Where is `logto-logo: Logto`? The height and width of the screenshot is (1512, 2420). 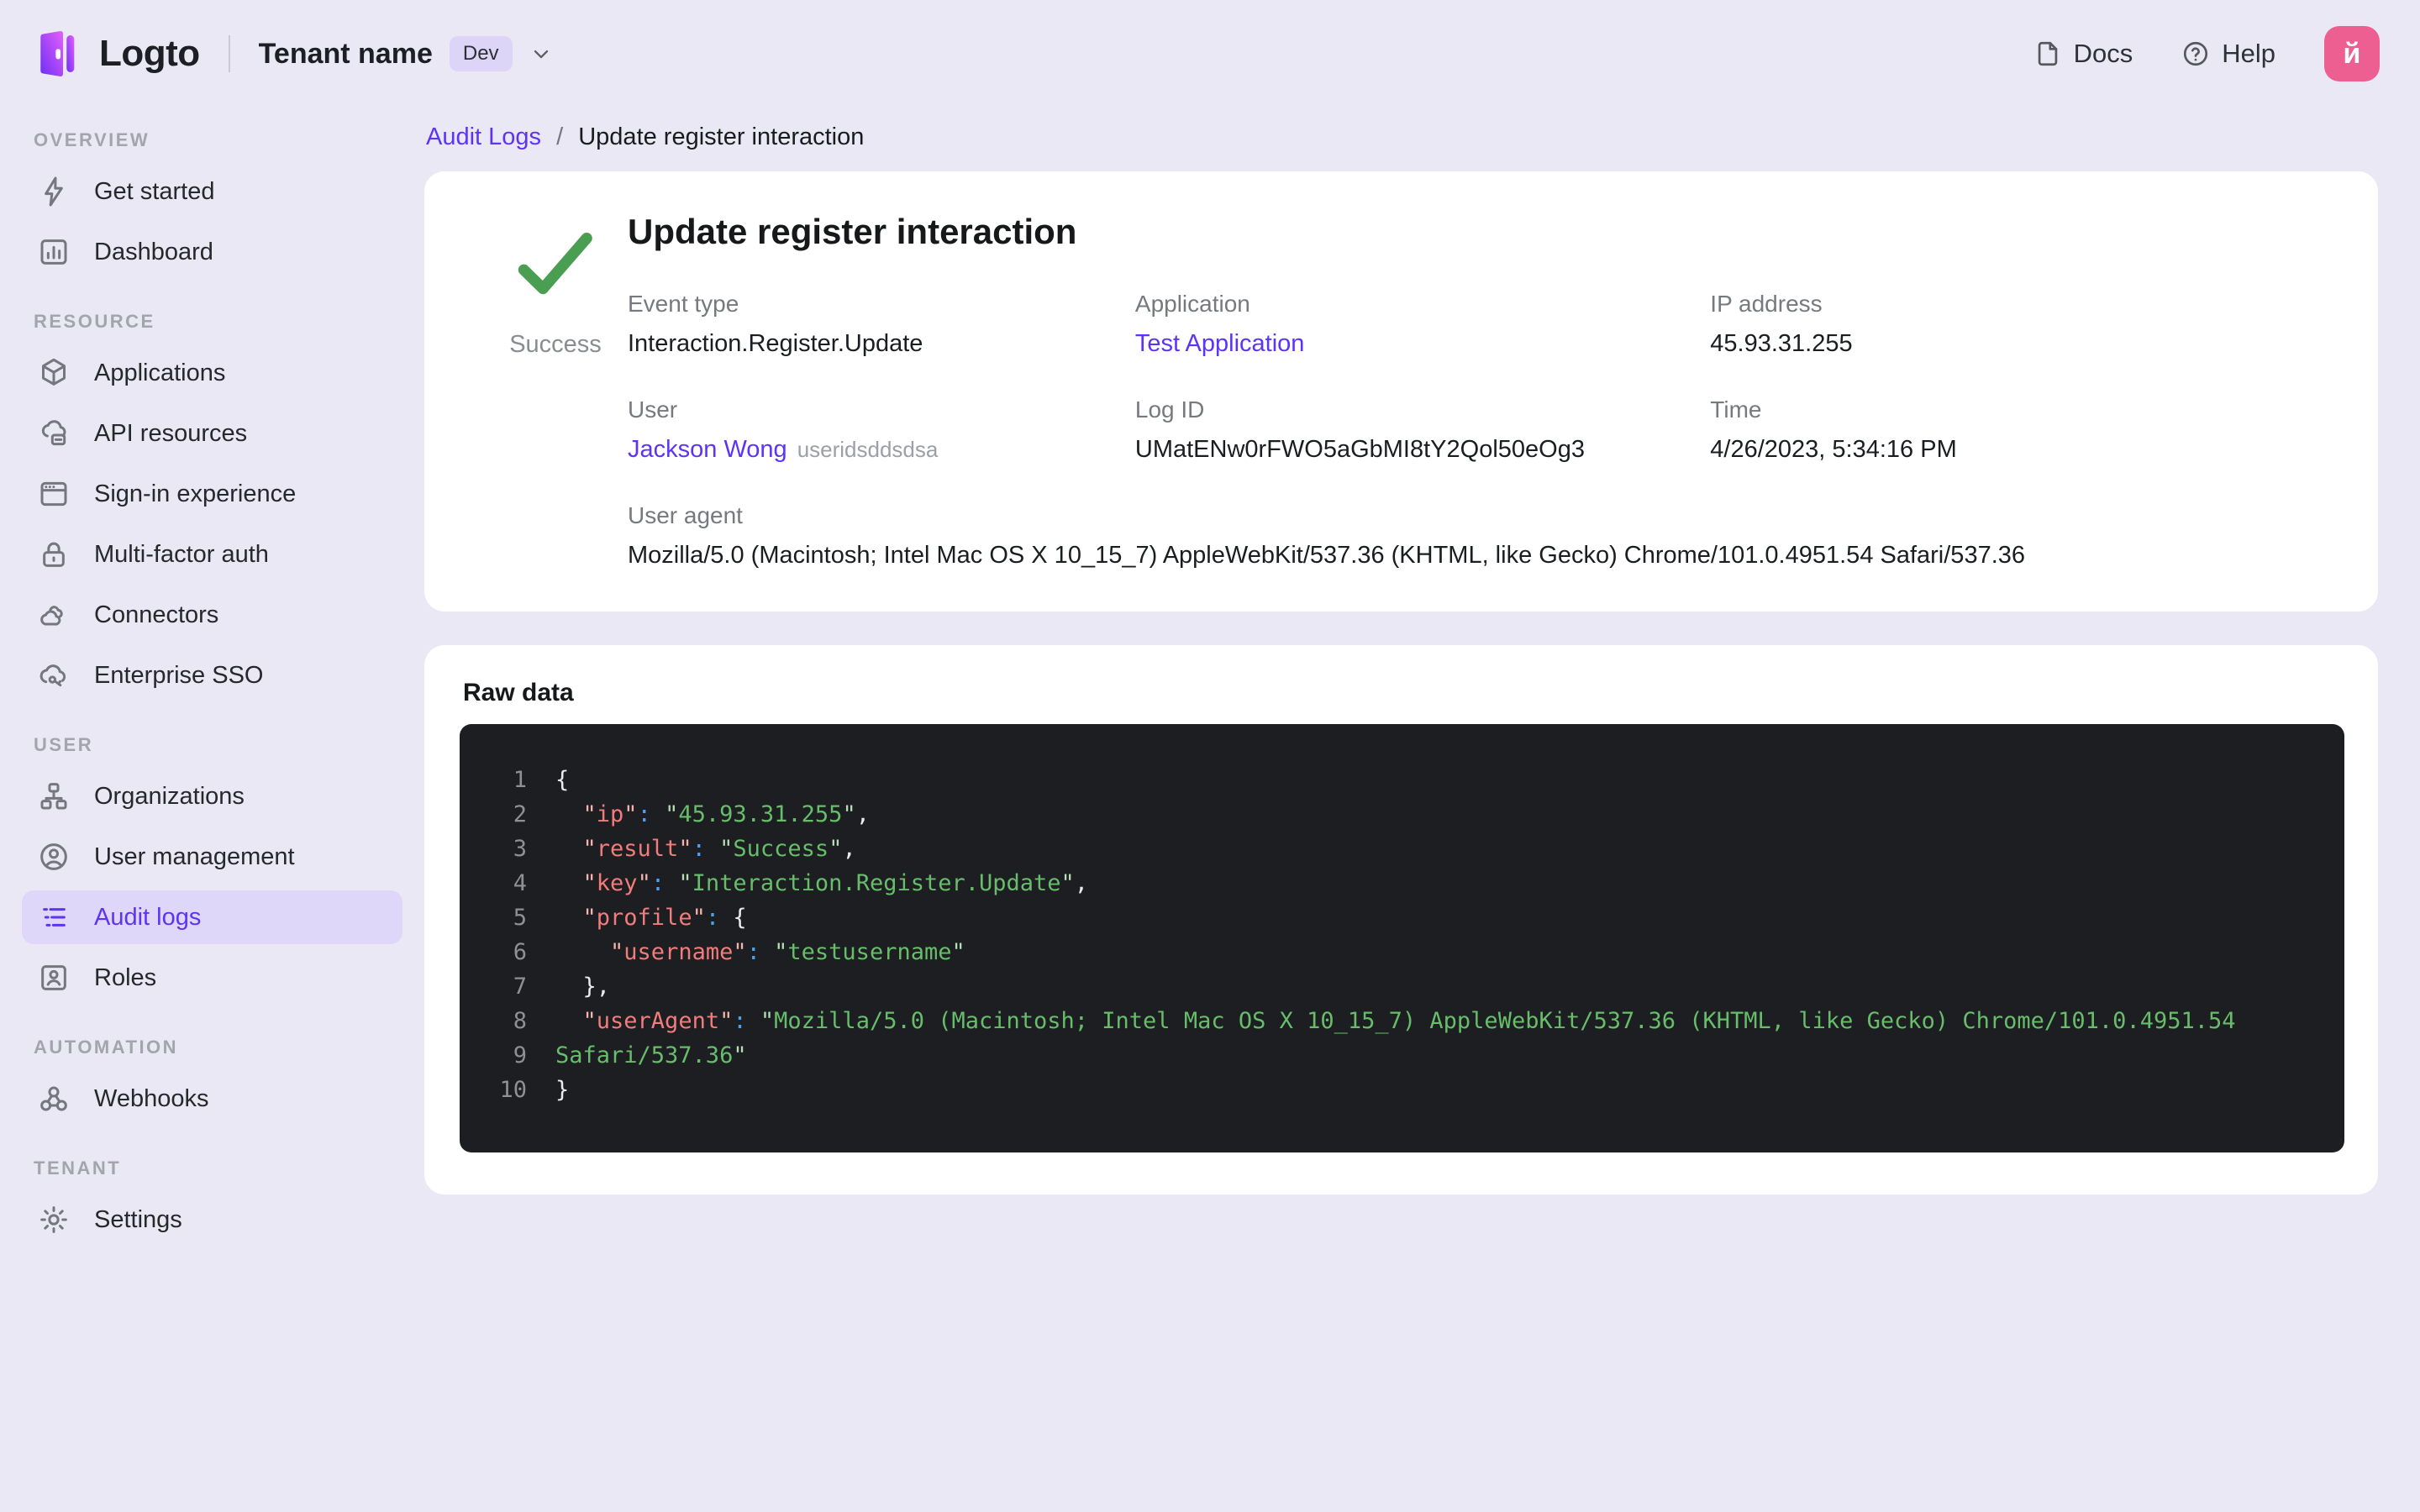 logto-logo: Logto is located at coordinates (115, 54).